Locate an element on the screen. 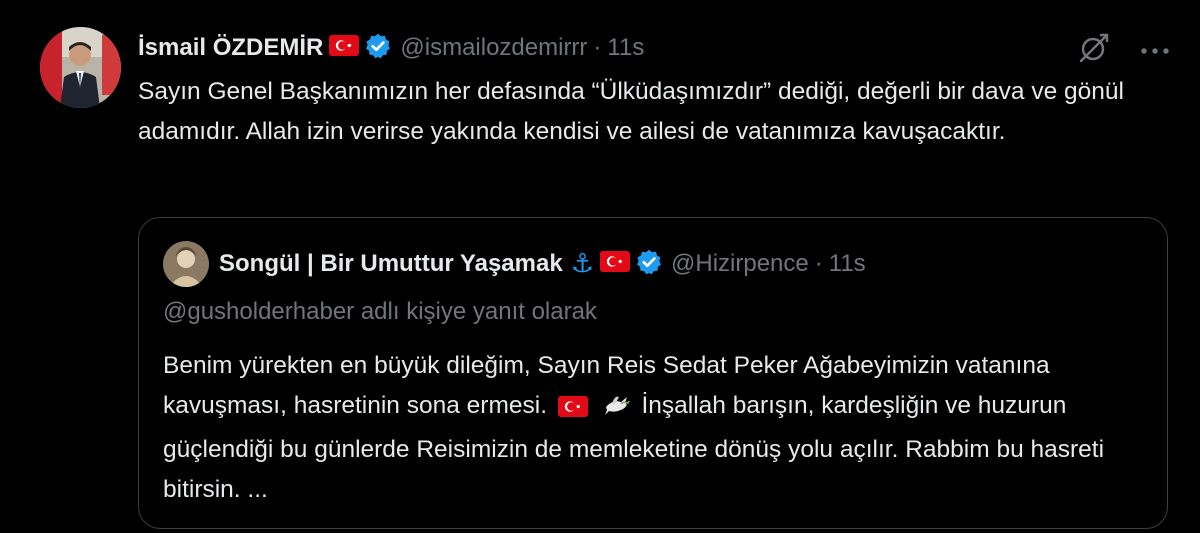 This screenshot has height=533, width=1200. quoted-author-name: Songül | Bir Umuttur Yaşamak is located at coordinates (391, 264).